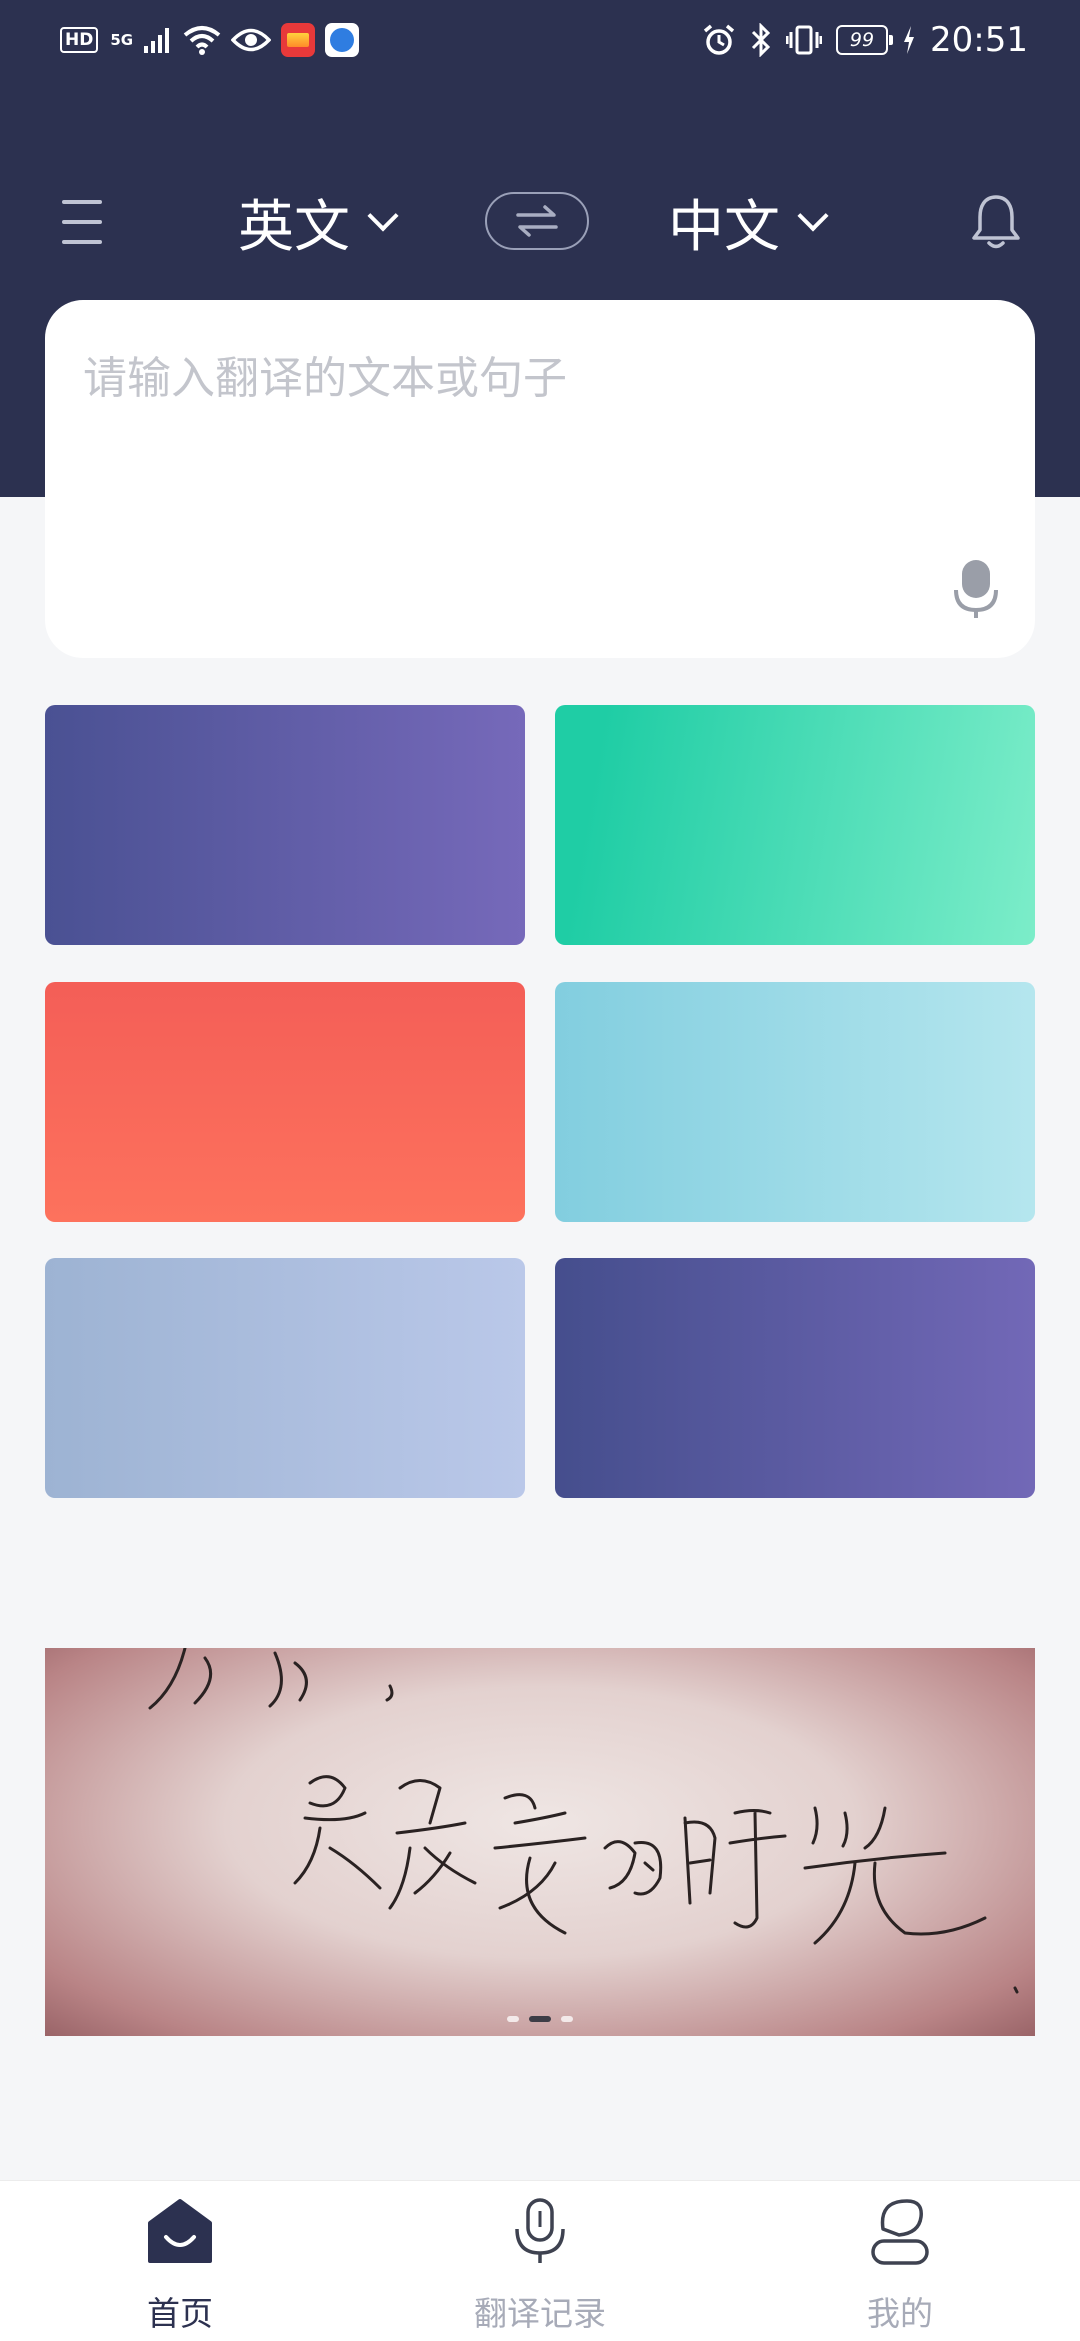 The width and height of the screenshot is (1080, 2341). I want to click on target-language-selector: 中文, so click(748, 222).